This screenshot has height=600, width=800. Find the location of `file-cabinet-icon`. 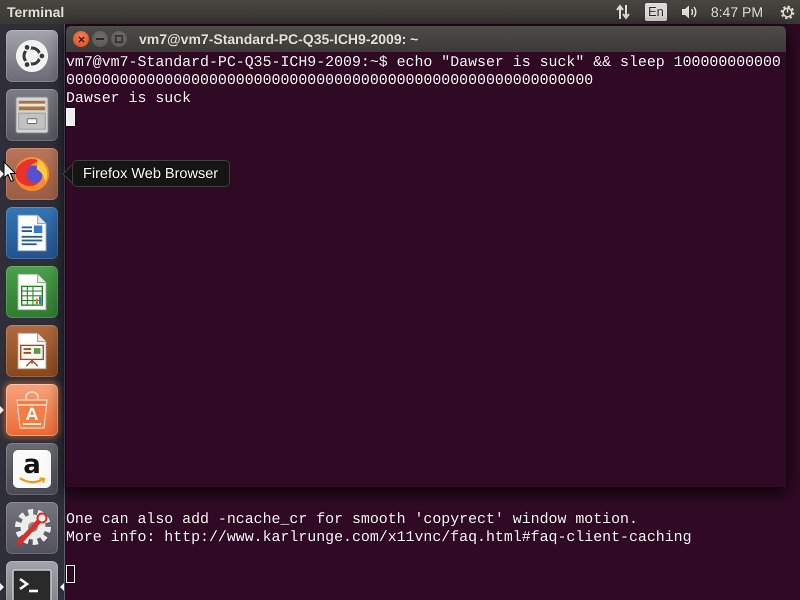

file-cabinet-icon is located at coordinates (32, 115).